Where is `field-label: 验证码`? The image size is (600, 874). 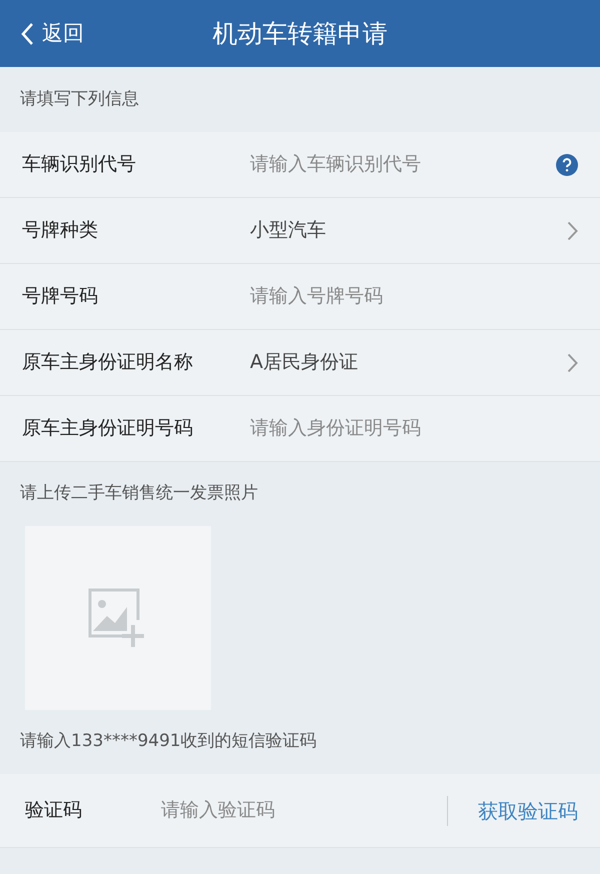
field-label: 验证码 is located at coordinates (54, 811).